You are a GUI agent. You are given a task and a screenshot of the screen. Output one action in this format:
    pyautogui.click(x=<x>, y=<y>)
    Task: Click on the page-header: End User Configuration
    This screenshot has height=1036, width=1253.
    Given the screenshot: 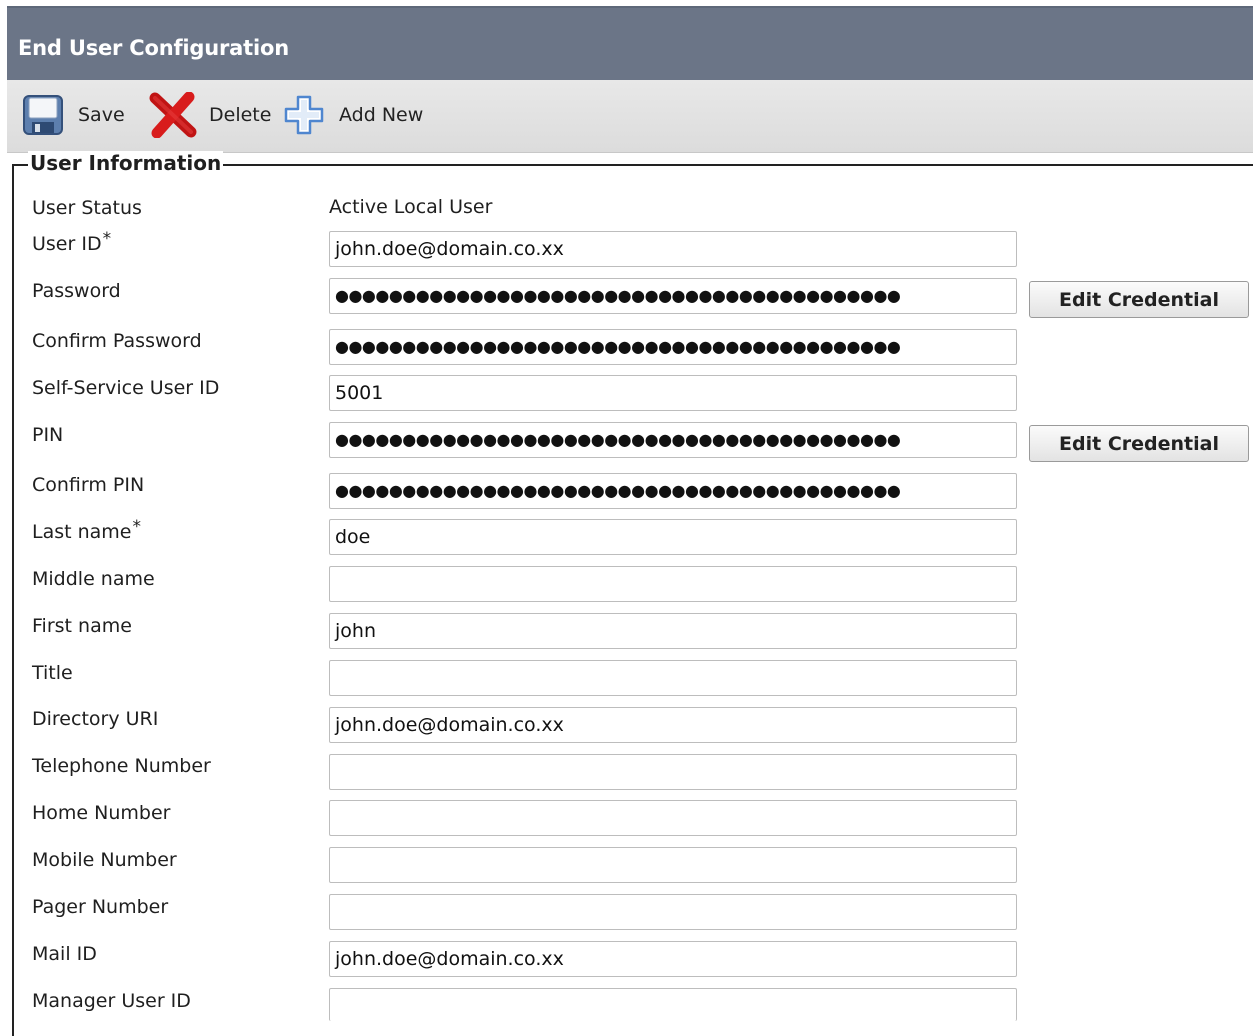 What is the action you would take?
    pyautogui.click(x=630, y=43)
    